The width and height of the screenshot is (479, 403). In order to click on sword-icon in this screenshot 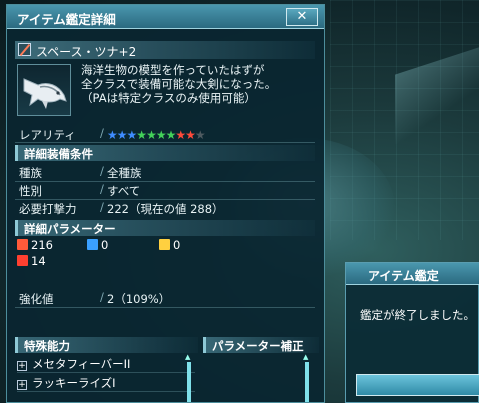, I will do `click(24, 49)`.